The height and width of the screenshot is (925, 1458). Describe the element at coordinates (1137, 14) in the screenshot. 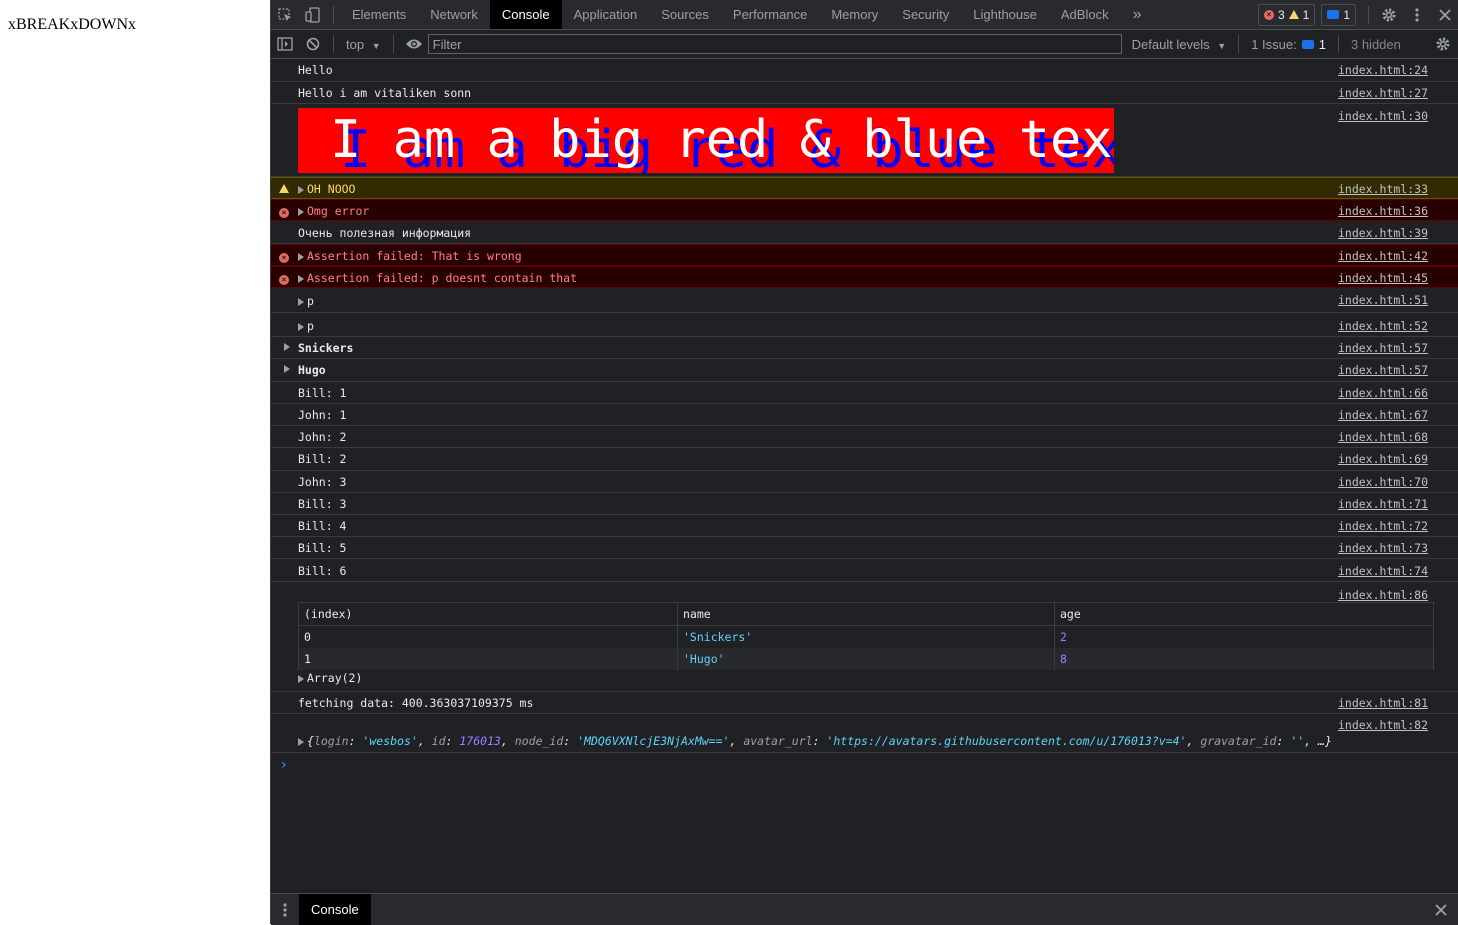

I see `more-tabs-button: »` at that location.